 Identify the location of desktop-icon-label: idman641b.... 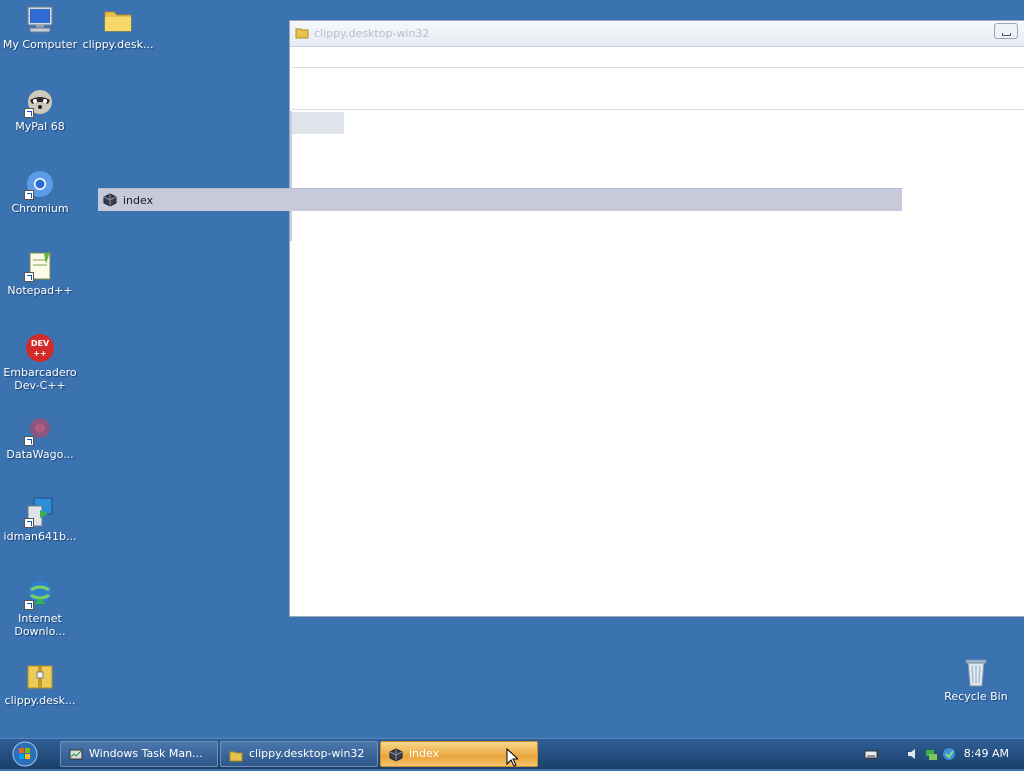
(40, 536).